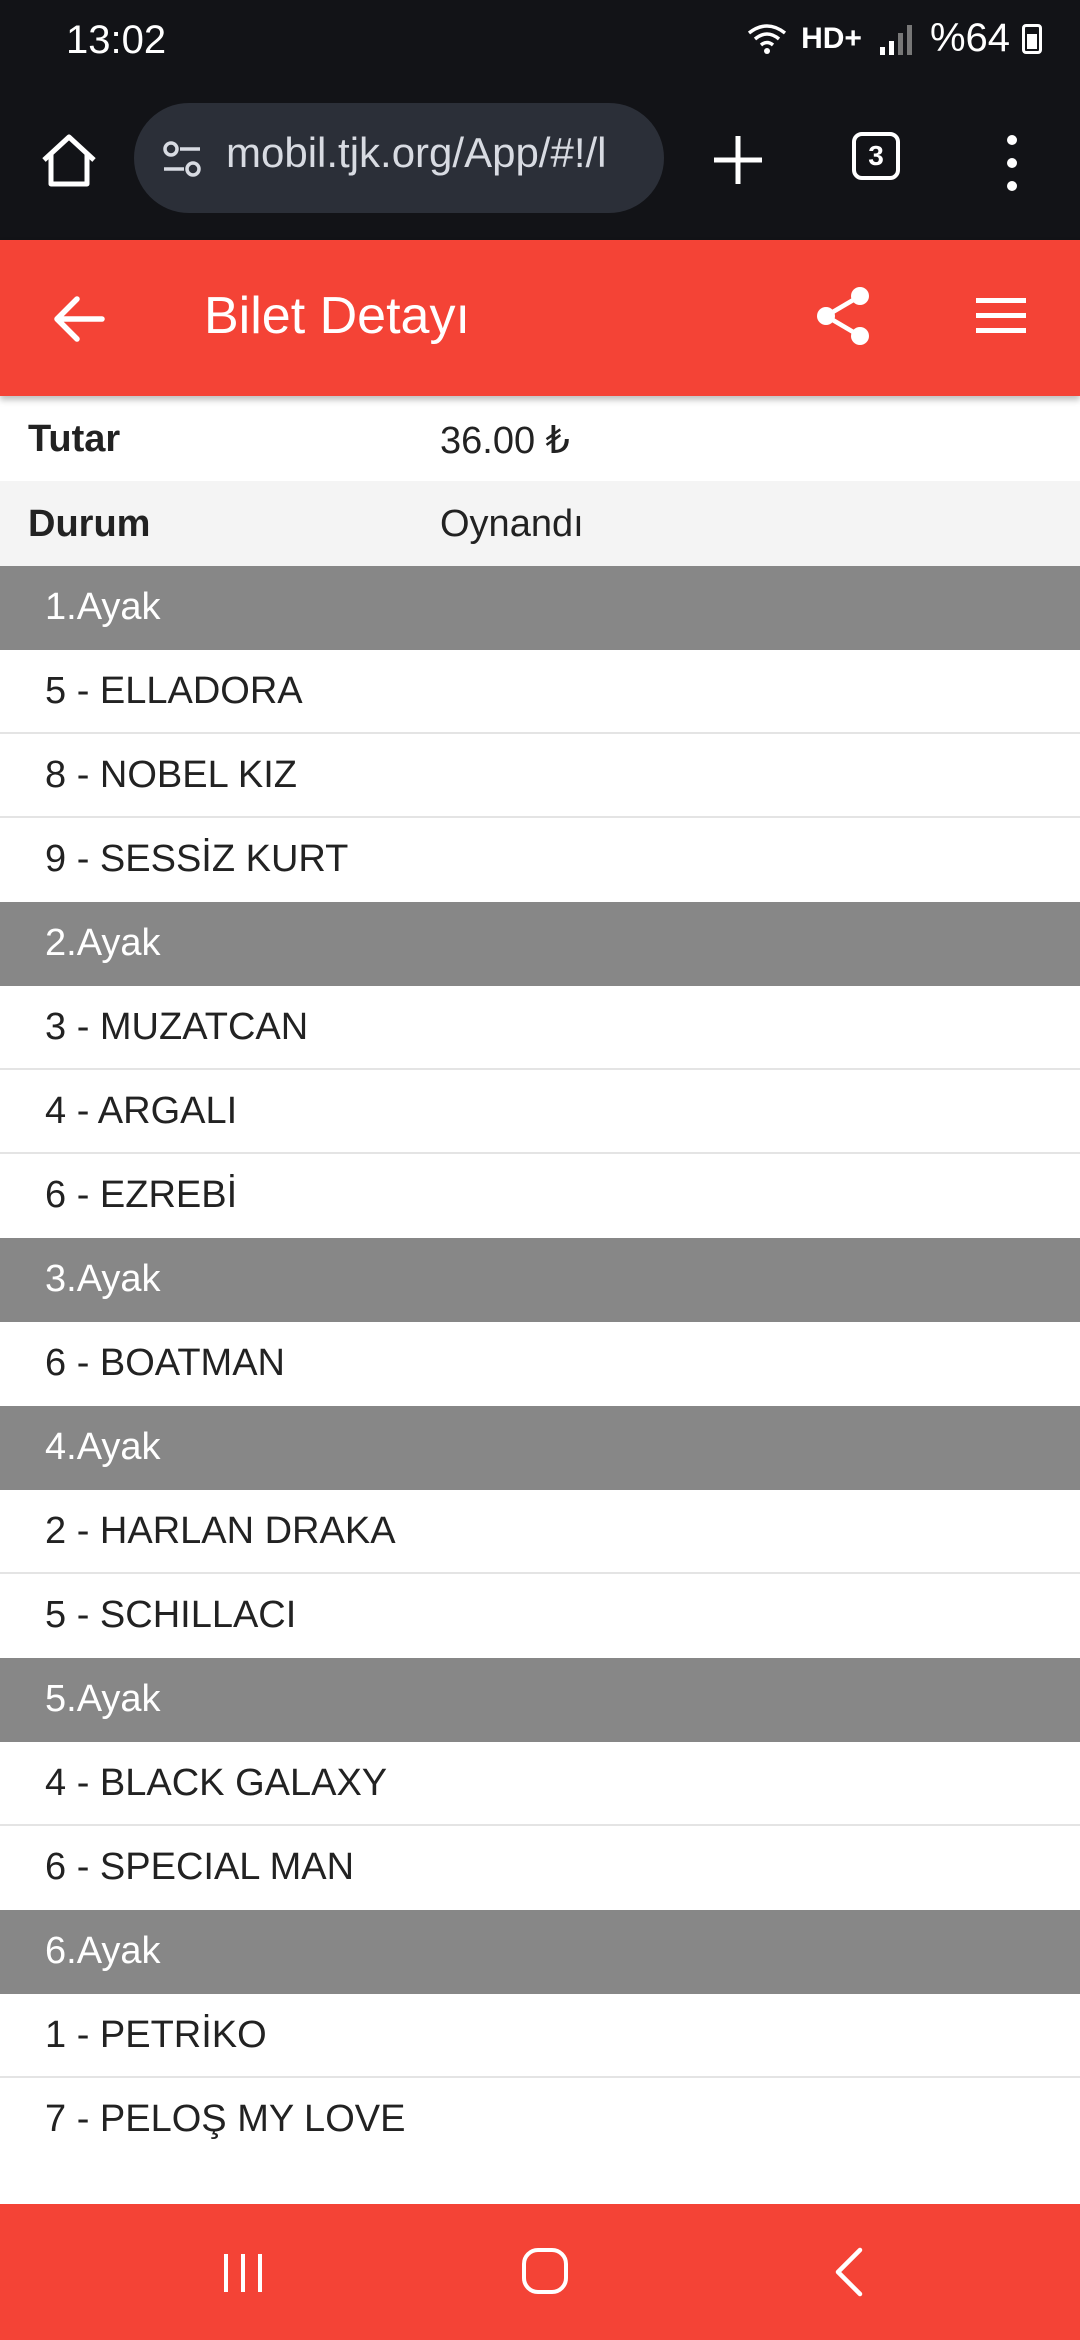 The height and width of the screenshot is (2340, 1080). I want to click on amount-value: 36.00 ₺, so click(505, 441).